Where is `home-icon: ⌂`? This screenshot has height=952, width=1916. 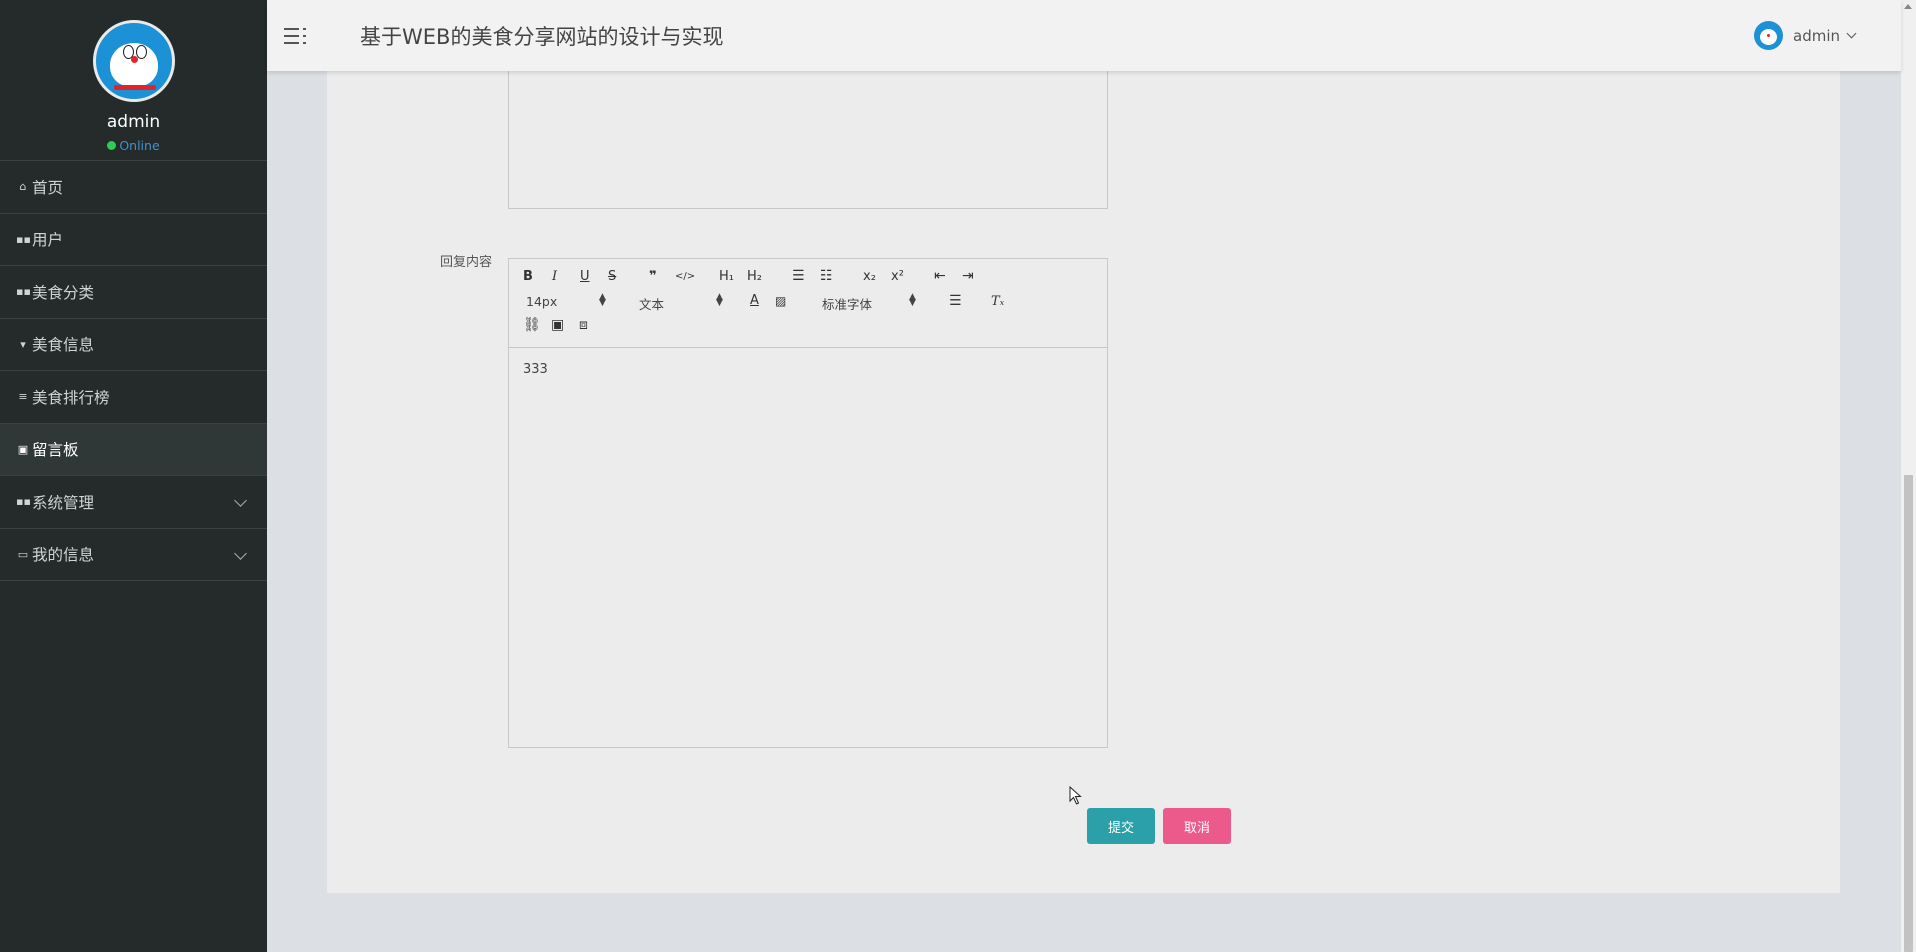
home-icon: ⌂ is located at coordinates (23, 187).